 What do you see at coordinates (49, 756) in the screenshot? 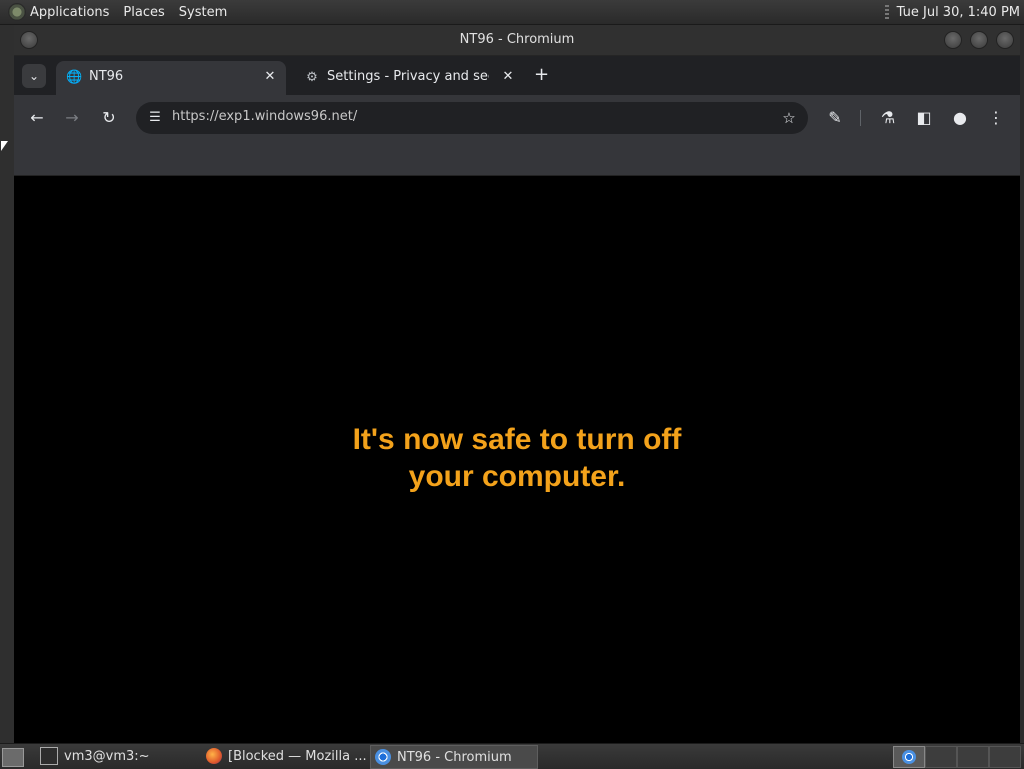
I see `terminal-icon` at bounding box center [49, 756].